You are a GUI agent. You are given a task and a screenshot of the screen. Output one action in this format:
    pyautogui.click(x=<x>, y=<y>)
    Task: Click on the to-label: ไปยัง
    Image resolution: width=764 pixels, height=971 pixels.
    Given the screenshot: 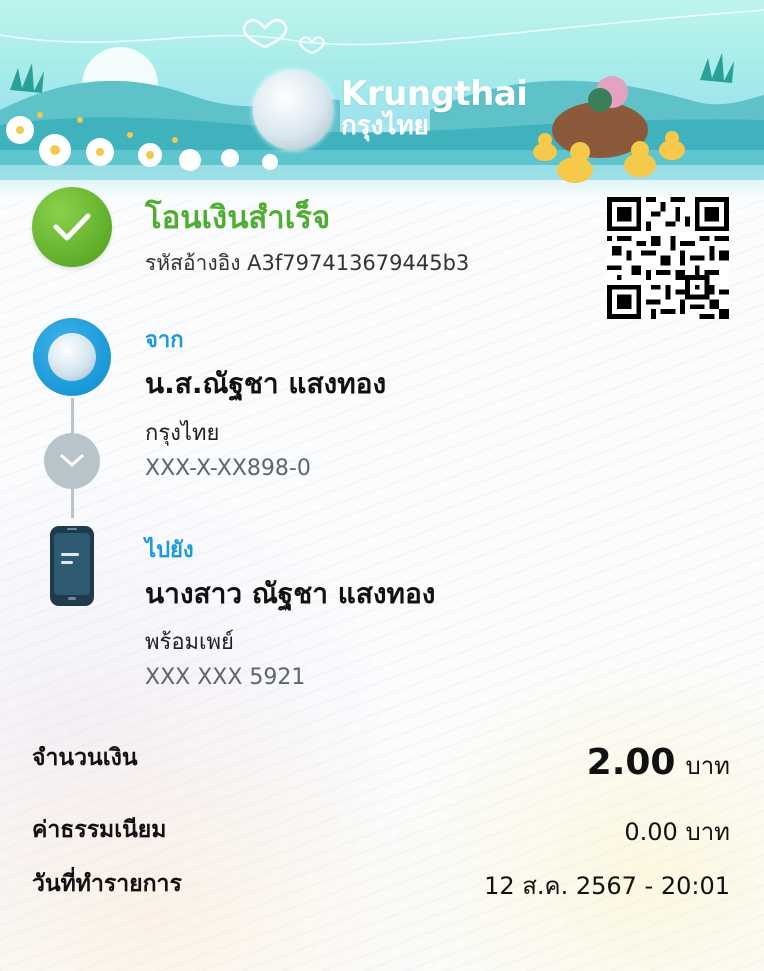 What is the action you would take?
    pyautogui.click(x=169, y=550)
    